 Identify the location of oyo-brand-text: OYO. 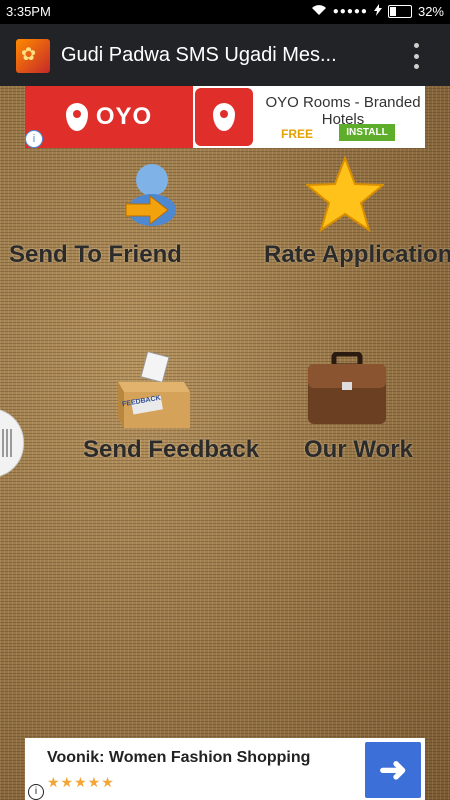
(124, 116).